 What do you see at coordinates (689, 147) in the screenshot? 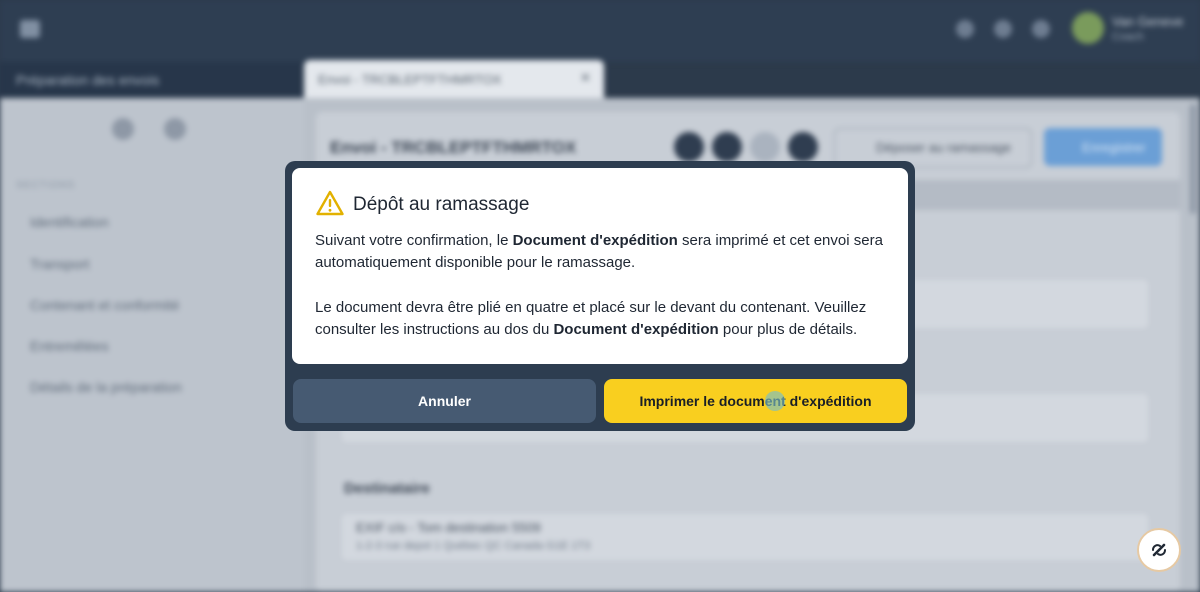
I see `comment-icon` at bounding box center [689, 147].